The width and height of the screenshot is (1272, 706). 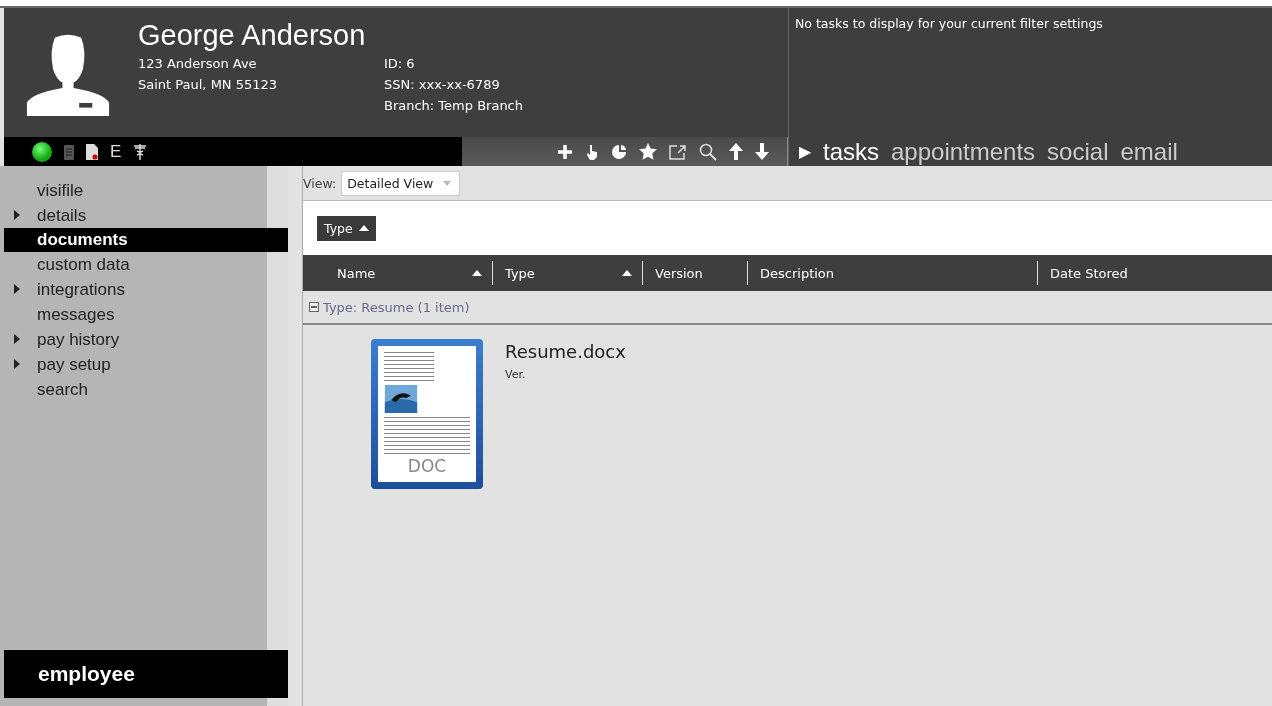 What do you see at coordinates (963, 151) in the screenshot?
I see `panel-tab: appointments` at bounding box center [963, 151].